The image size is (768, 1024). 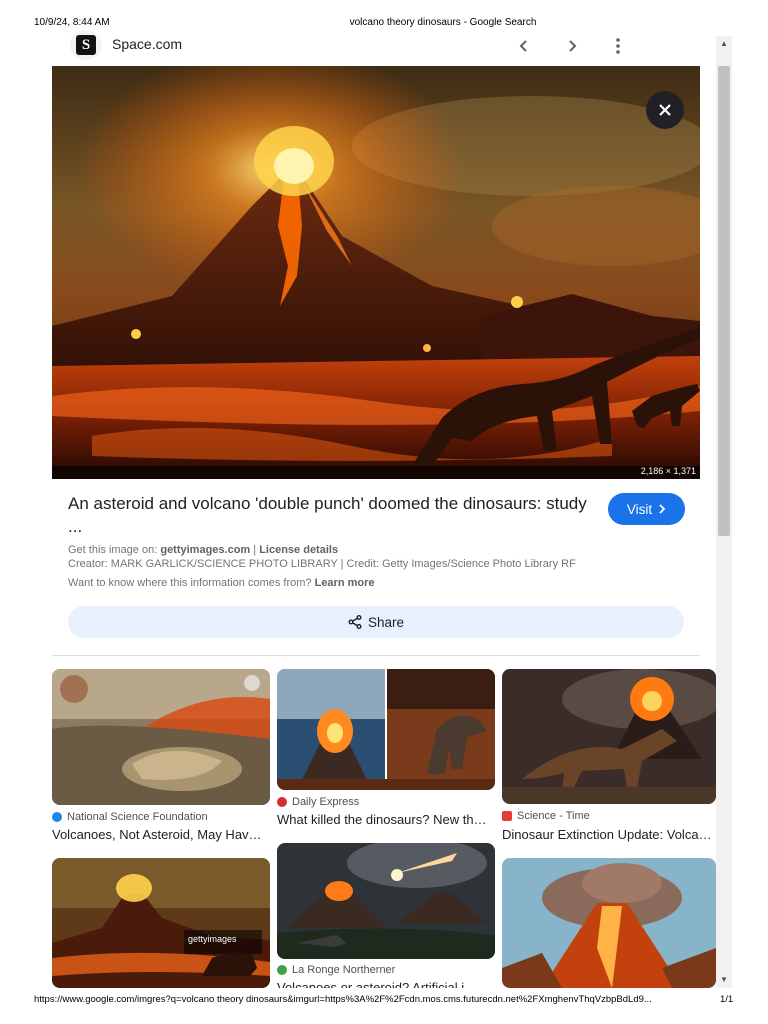 I want to click on vertical-scrollbar: ▲ ▼, so click(x=724, y=512).